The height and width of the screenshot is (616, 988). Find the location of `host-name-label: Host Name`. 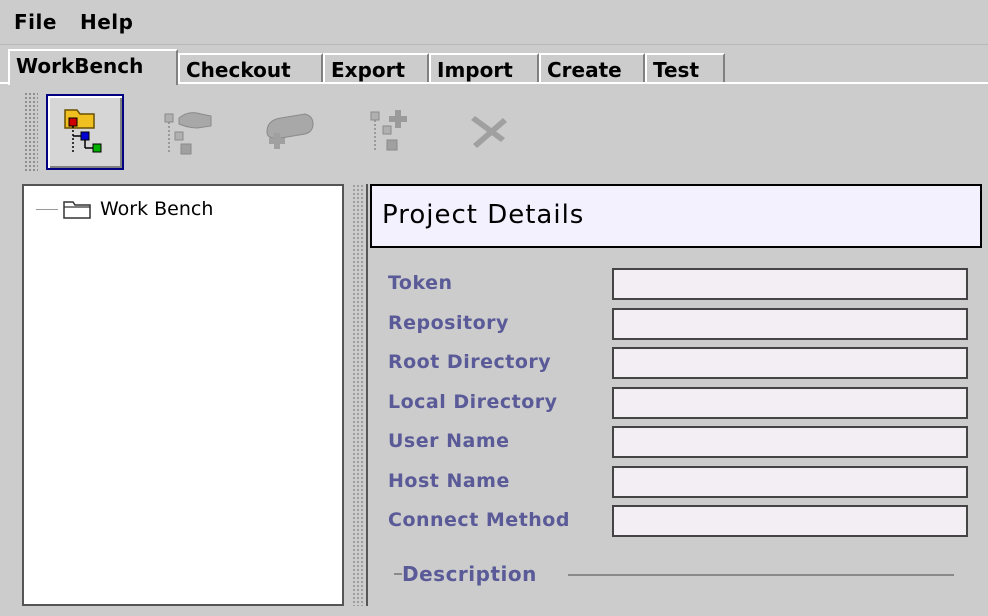

host-name-label: Host Name is located at coordinates (449, 481).